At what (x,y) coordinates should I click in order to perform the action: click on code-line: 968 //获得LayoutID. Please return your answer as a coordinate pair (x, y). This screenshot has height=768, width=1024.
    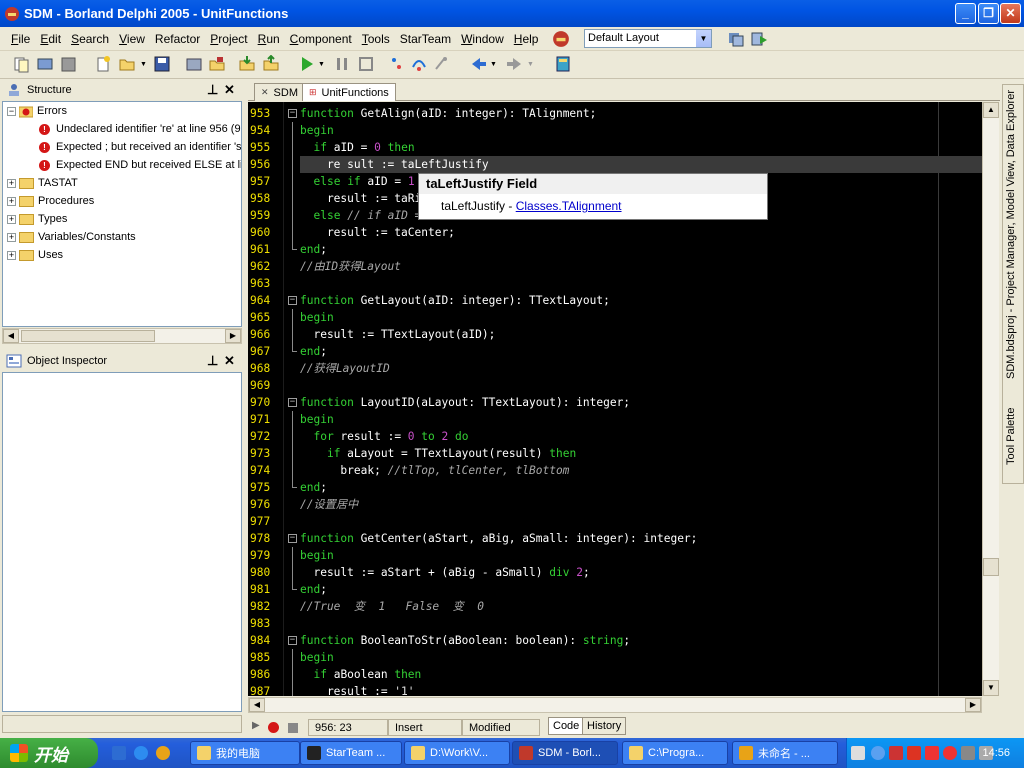
    Looking at the image, I should click on (615, 368).